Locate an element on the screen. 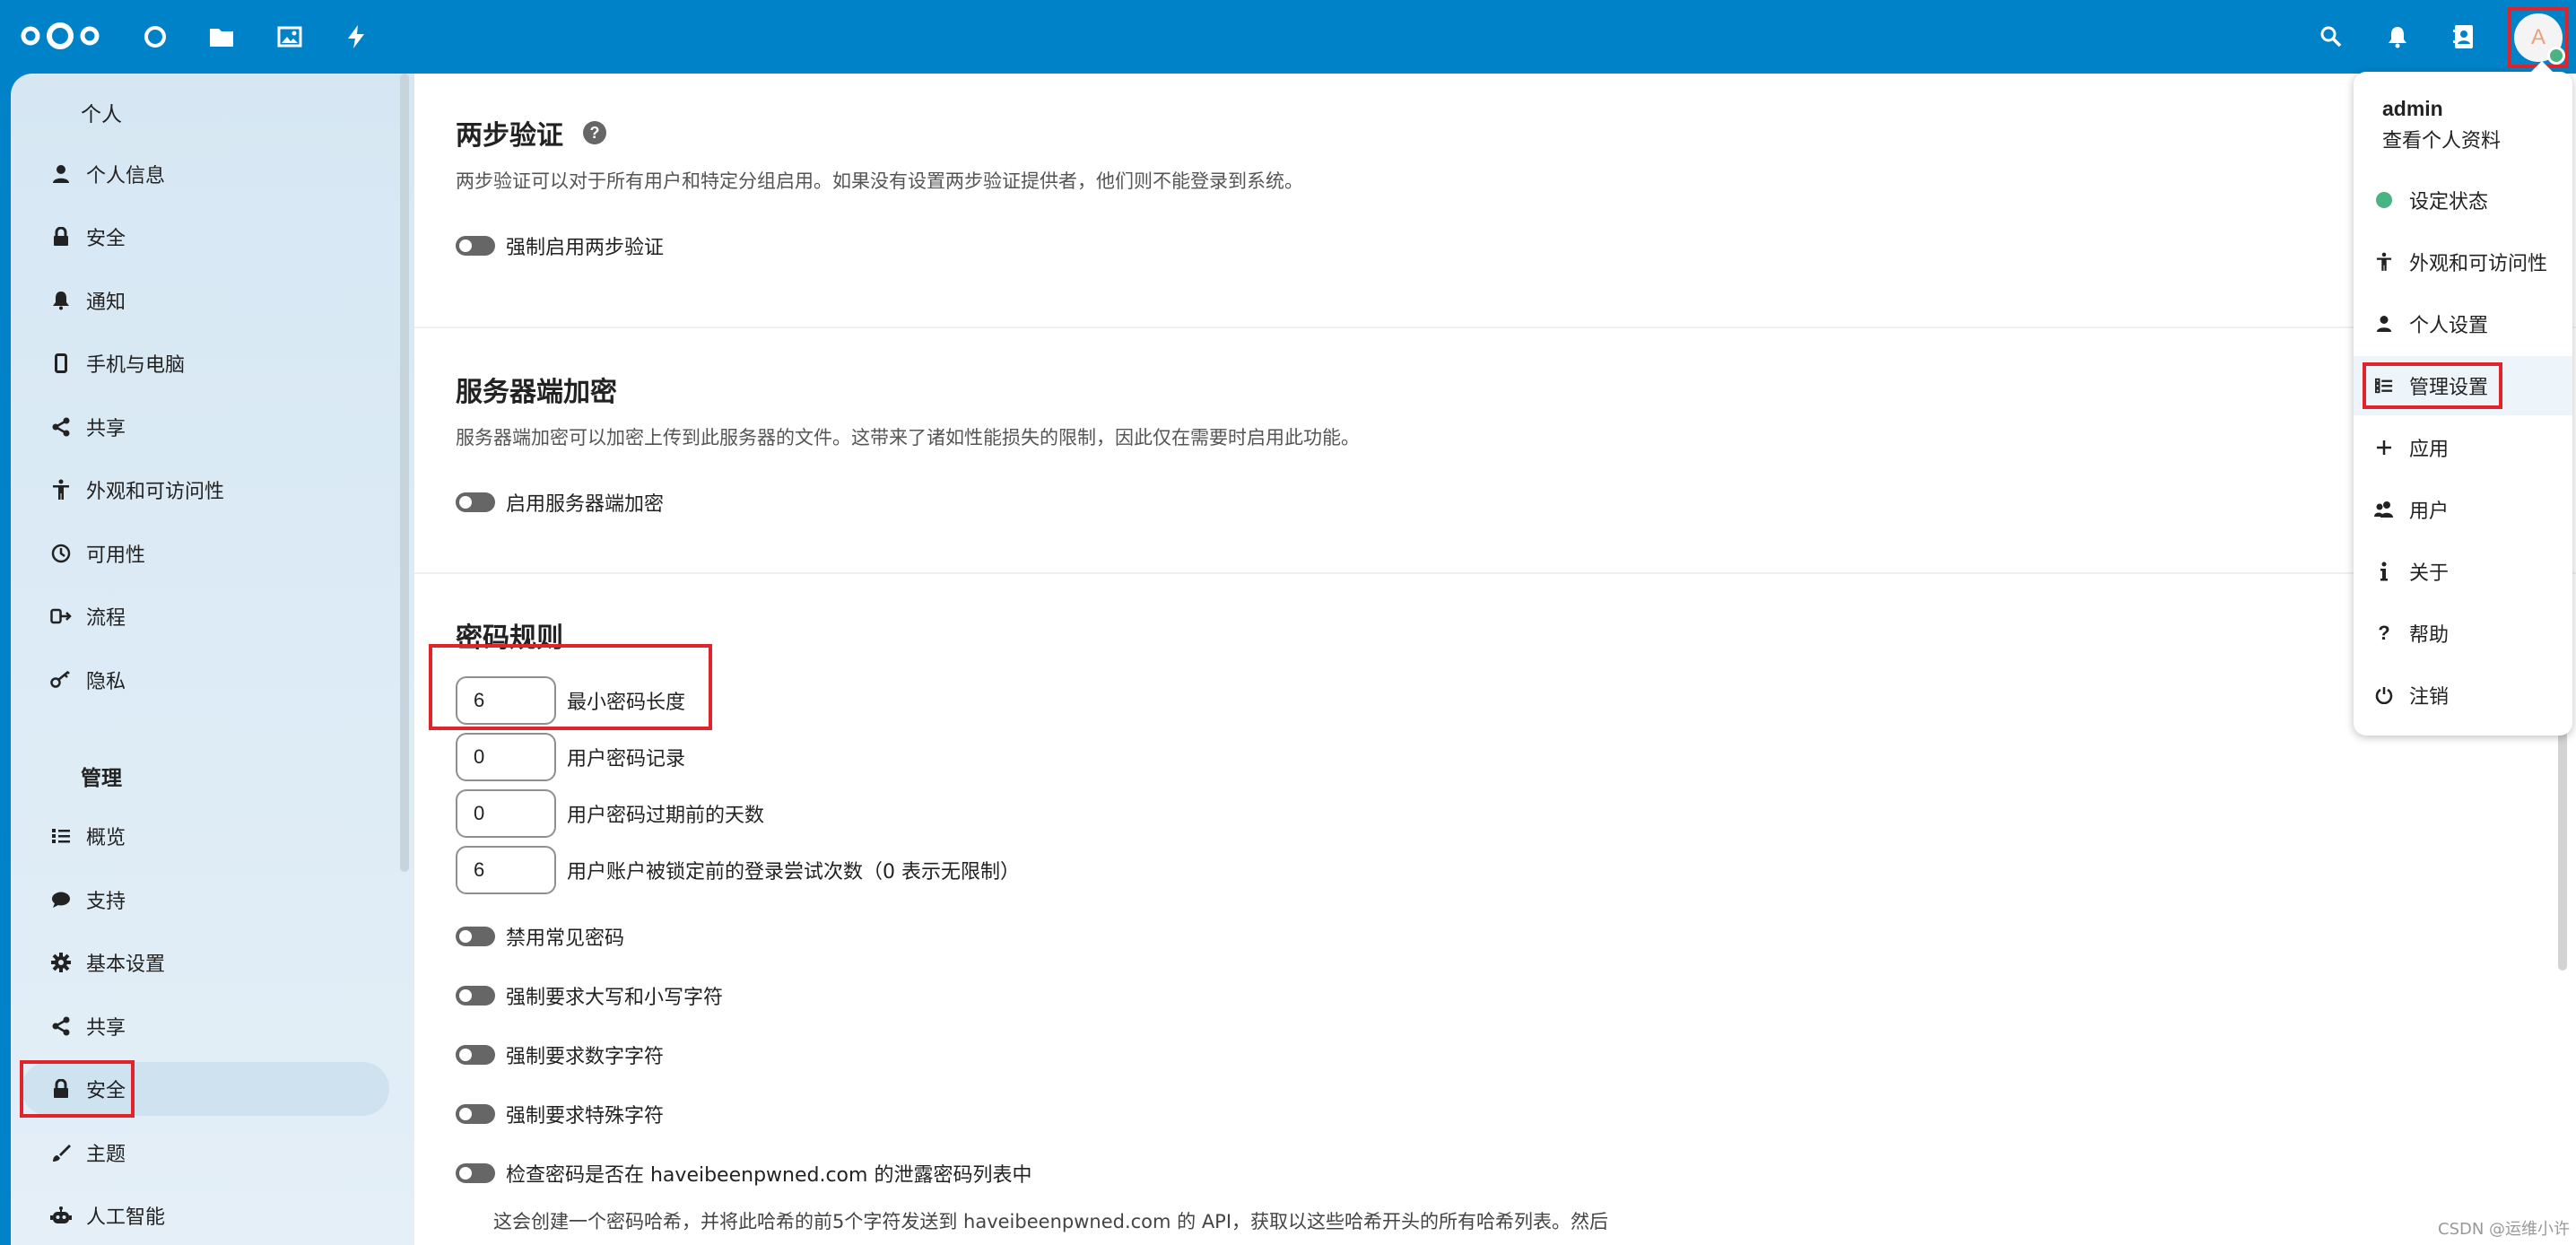 Image resolution: width=2576 pixels, height=1245 pixels. menu-item-label: 注销 is located at coordinates (2429, 697).